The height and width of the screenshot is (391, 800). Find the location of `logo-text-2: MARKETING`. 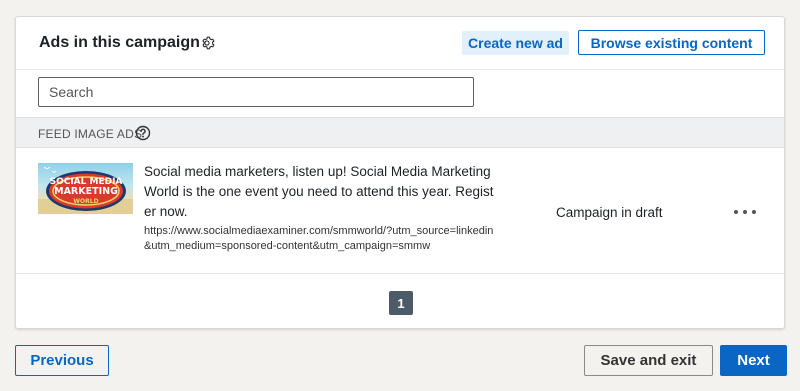

logo-text-2: MARKETING is located at coordinates (86, 191).